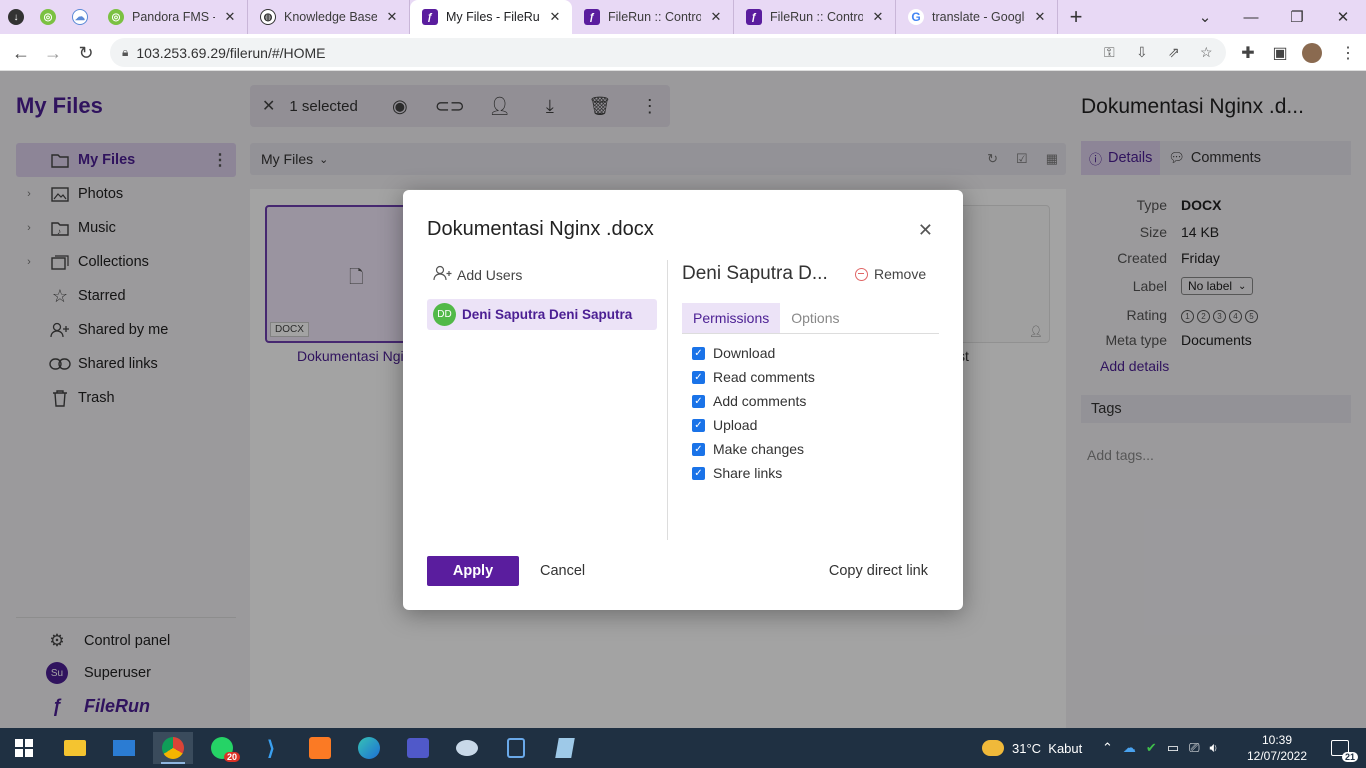 The height and width of the screenshot is (768, 1366). I want to click on permission-label: Add comments, so click(760, 401).